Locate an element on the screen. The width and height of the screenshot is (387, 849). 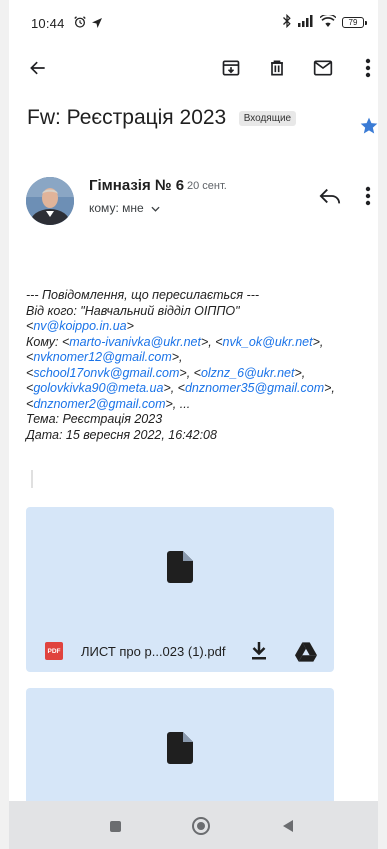
signal-icon is located at coordinates (306, 22).